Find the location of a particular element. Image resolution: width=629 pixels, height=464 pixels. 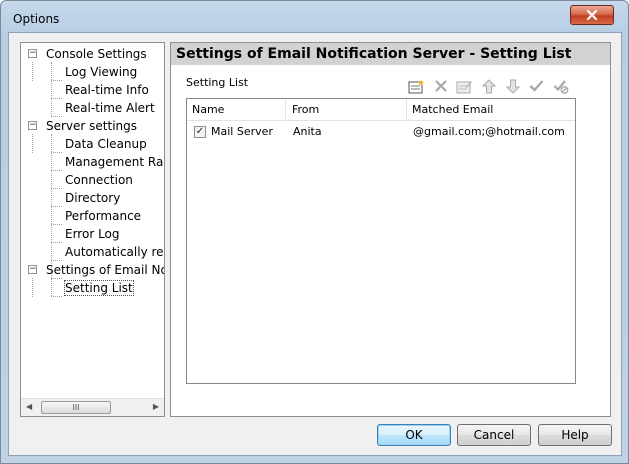

scroll-left-icon: ◀ is located at coordinates (29, 406).